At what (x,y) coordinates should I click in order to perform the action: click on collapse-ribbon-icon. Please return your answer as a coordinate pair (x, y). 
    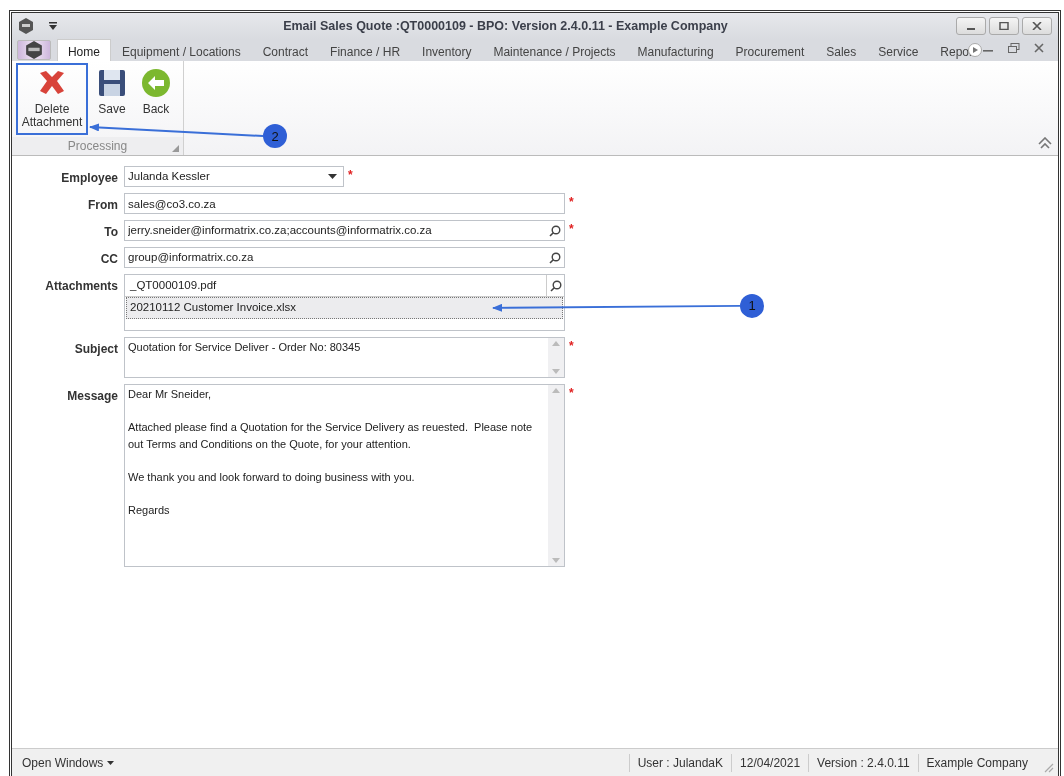
    Looking at the image, I should click on (1045, 143).